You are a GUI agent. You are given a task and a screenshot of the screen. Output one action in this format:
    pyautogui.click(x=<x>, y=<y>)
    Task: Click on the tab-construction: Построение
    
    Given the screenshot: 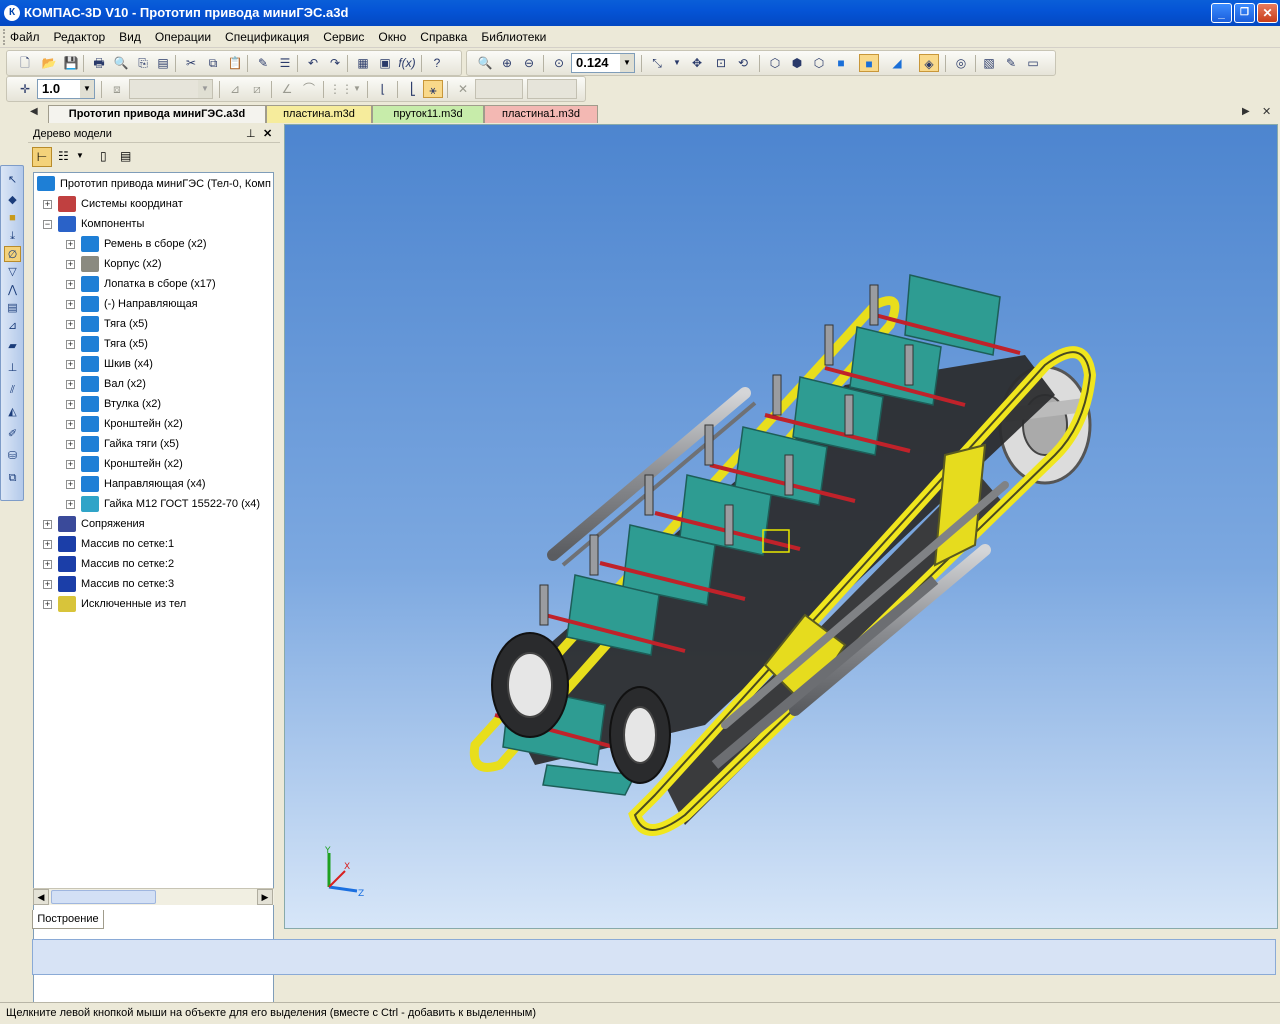 What is the action you would take?
    pyautogui.click(x=68, y=919)
    